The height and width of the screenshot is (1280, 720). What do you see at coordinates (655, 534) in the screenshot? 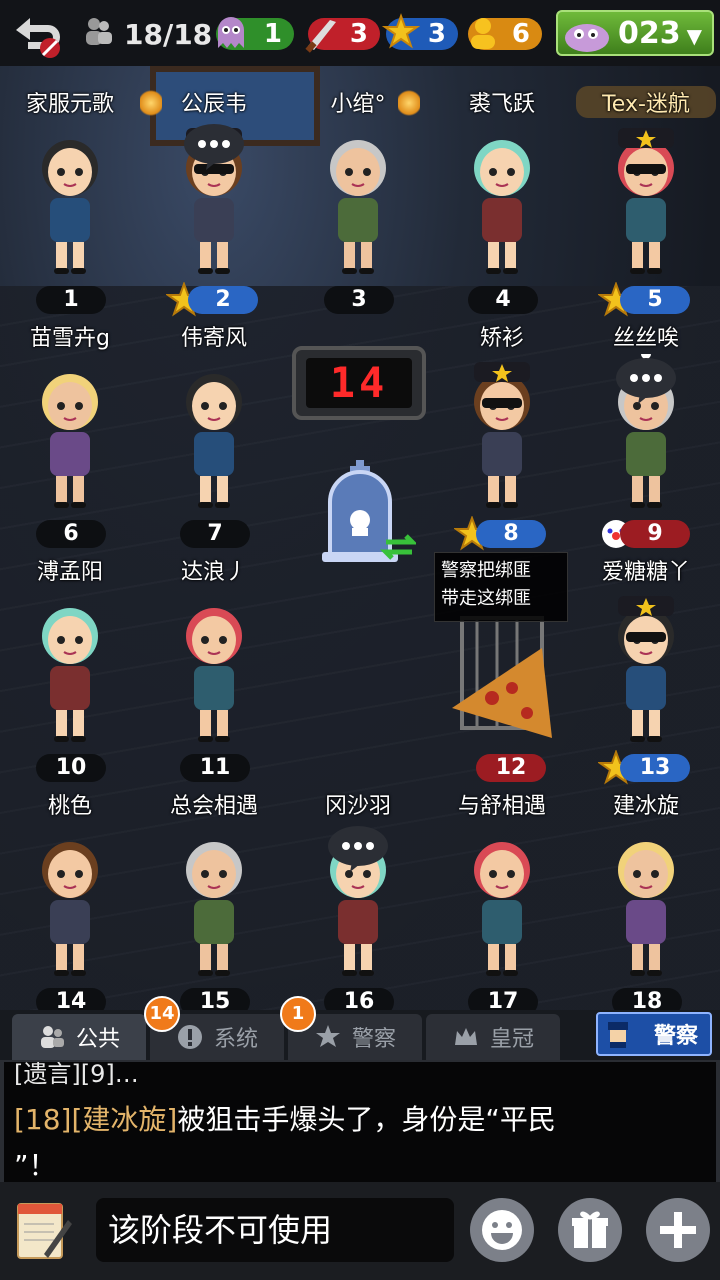
I see `seat-number: 9` at bounding box center [655, 534].